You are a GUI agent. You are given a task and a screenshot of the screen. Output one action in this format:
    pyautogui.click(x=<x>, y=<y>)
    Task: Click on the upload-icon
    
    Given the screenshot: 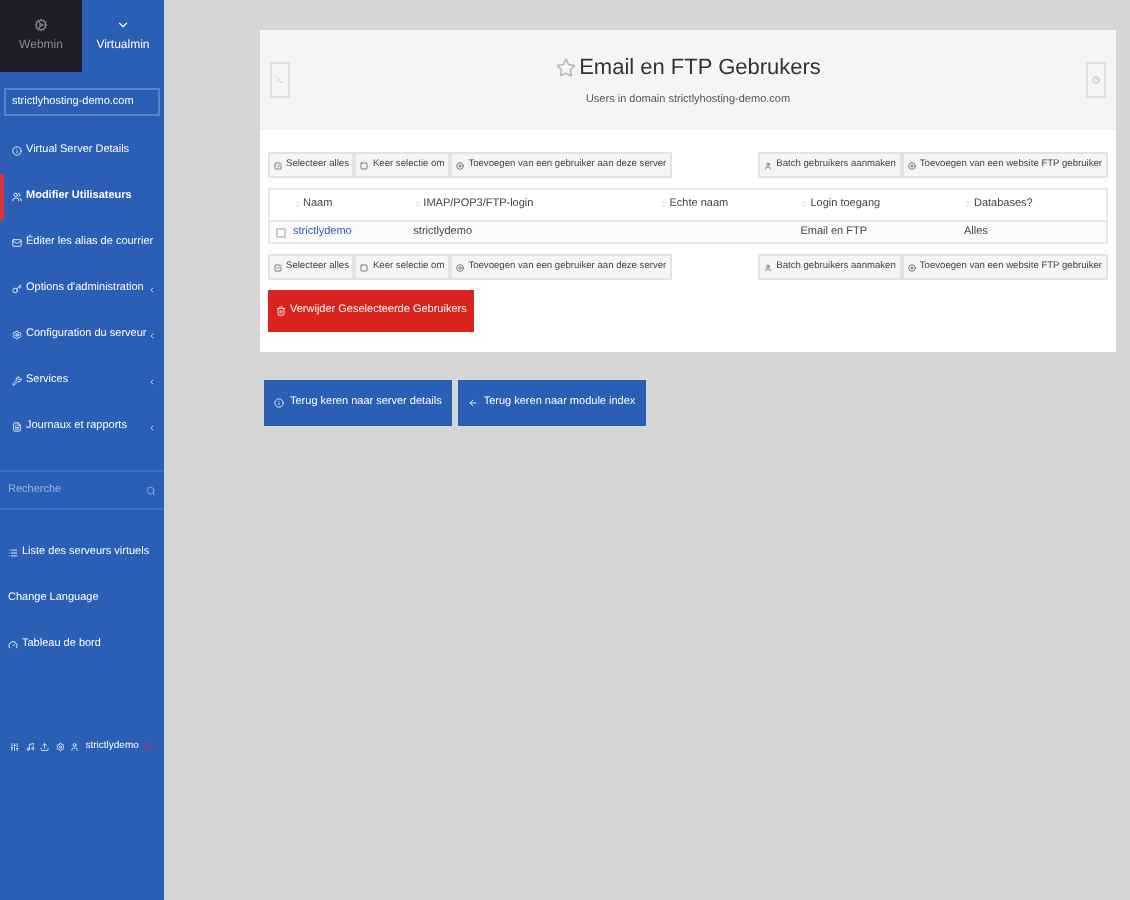 What is the action you would take?
    pyautogui.click(x=45, y=747)
    